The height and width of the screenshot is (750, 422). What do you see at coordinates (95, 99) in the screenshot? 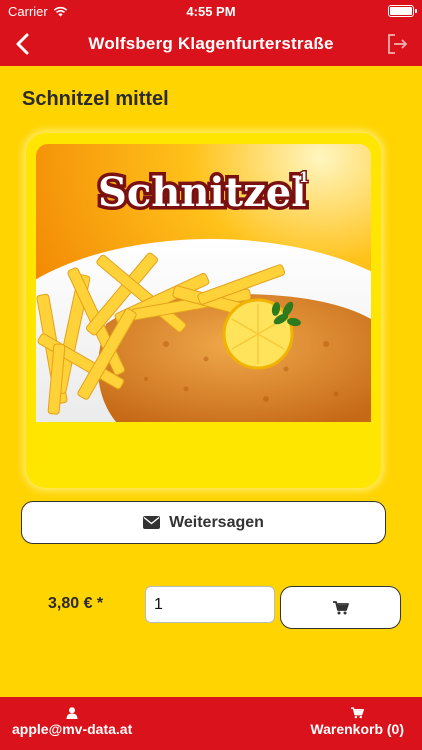
I see `page-title: Schnitzel mittel` at bounding box center [95, 99].